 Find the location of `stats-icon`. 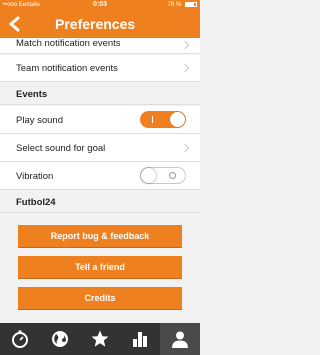

stats-icon is located at coordinates (140, 339).